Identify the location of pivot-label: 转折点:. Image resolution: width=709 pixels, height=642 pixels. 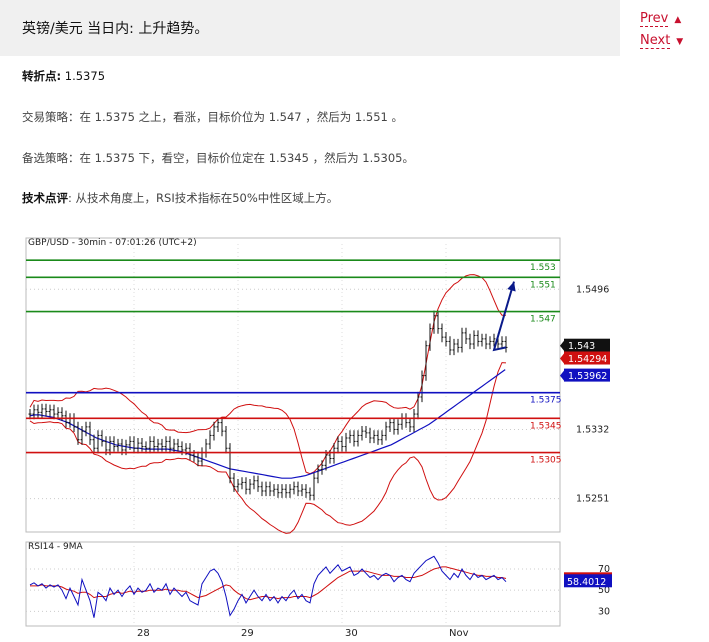
(42, 76).